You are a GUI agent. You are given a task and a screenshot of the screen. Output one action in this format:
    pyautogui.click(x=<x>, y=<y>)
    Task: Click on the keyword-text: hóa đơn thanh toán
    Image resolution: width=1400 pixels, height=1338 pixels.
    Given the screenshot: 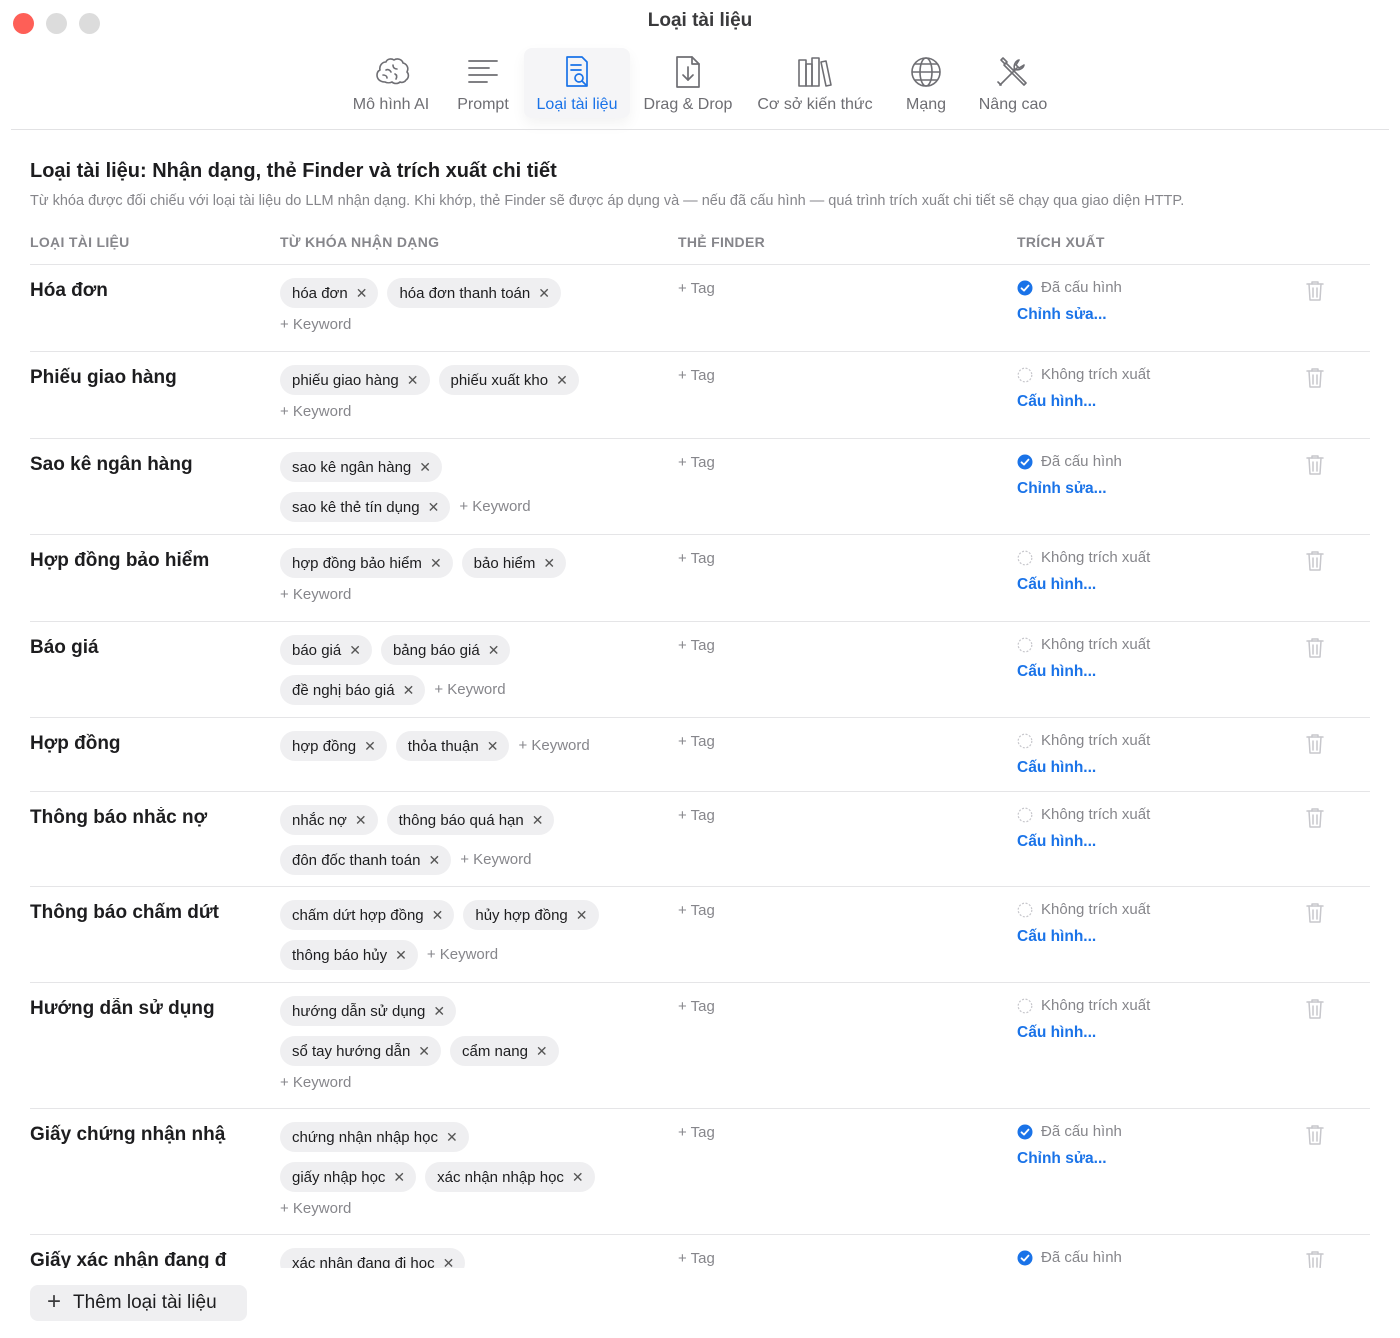 What is the action you would take?
    pyautogui.click(x=465, y=293)
    